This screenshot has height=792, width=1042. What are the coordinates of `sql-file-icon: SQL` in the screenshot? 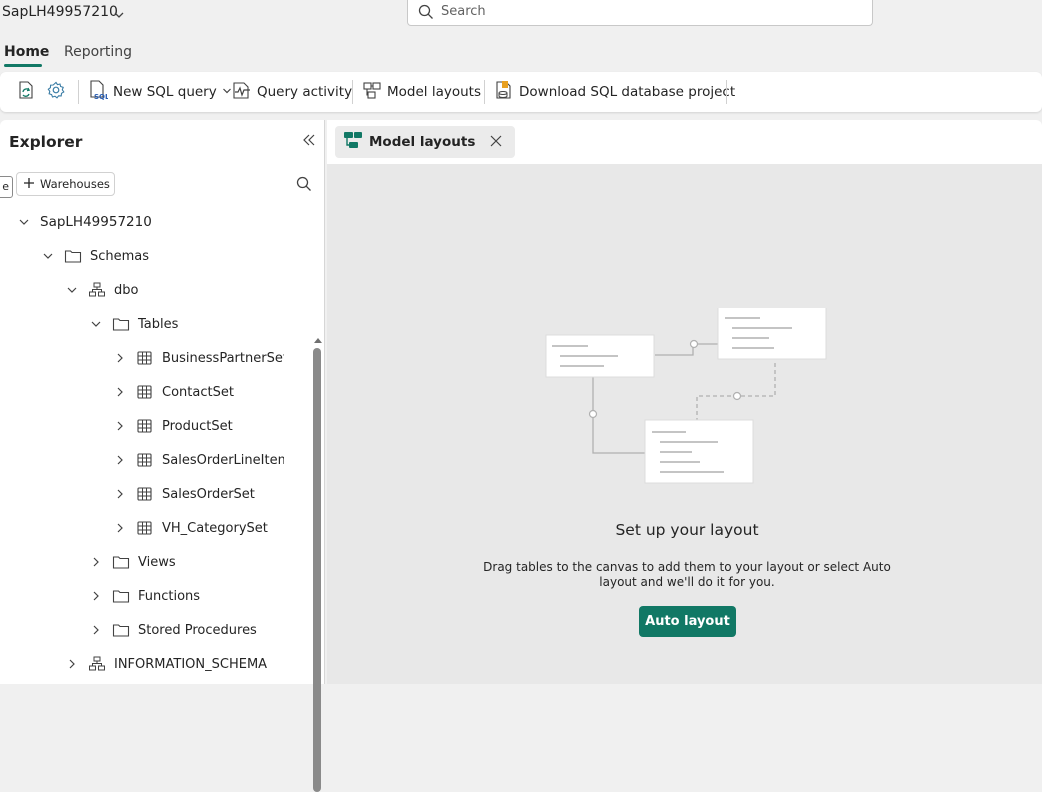 It's located at (99, 92).